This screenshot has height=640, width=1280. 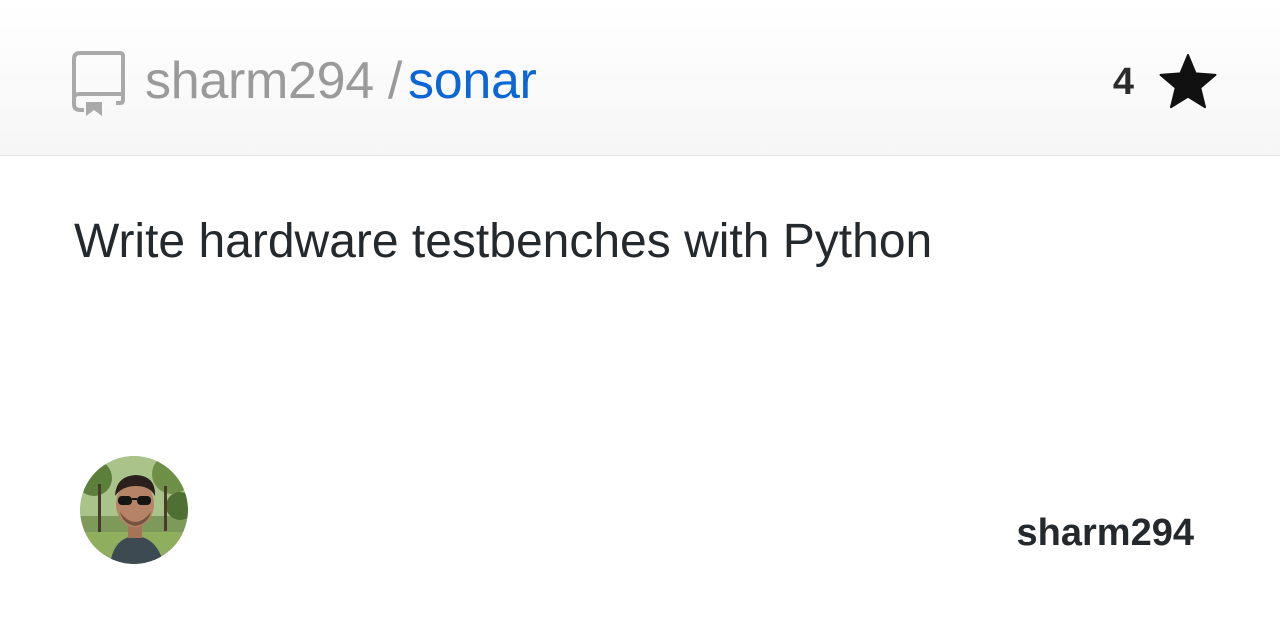 What do you see at coordinates (259, 81) in the screenshot?
I see `repo-owner: sharm294` at bounding box center [259, 81].